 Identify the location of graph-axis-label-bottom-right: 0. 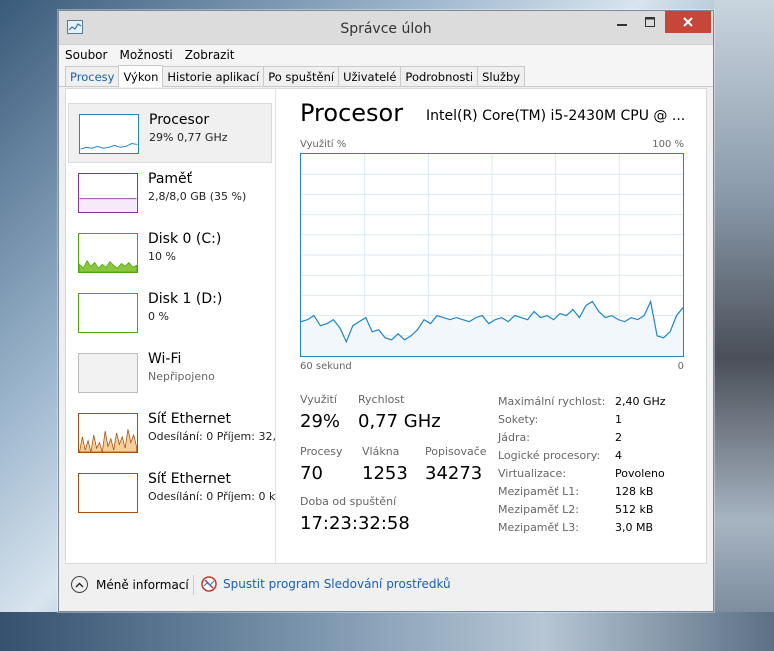
(680, 366).